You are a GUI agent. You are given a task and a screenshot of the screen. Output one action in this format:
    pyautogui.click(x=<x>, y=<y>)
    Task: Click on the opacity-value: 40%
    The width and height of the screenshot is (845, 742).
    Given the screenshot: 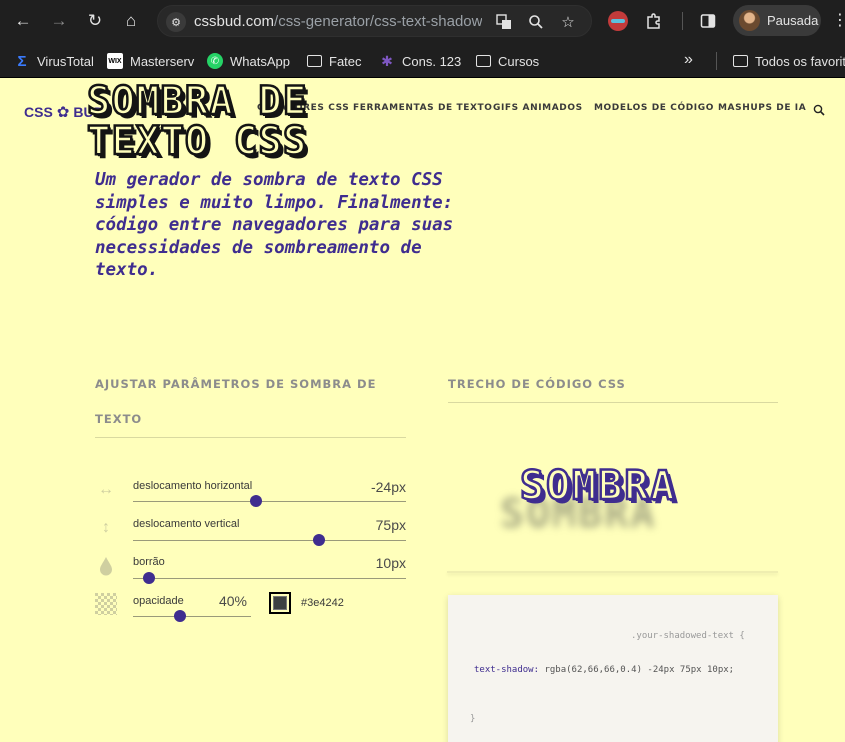 What is the action you would take?
    pyautogui.click(x=232, y=601)
    